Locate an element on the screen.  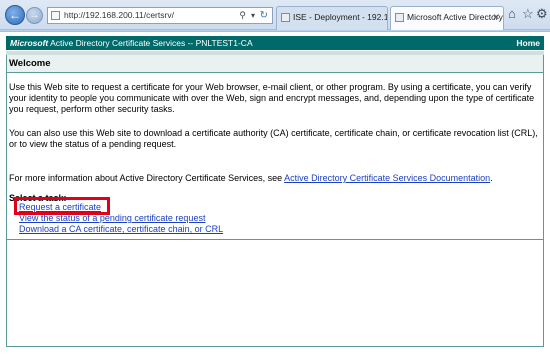
info-suffix: . is located at coordinates (491, 178).